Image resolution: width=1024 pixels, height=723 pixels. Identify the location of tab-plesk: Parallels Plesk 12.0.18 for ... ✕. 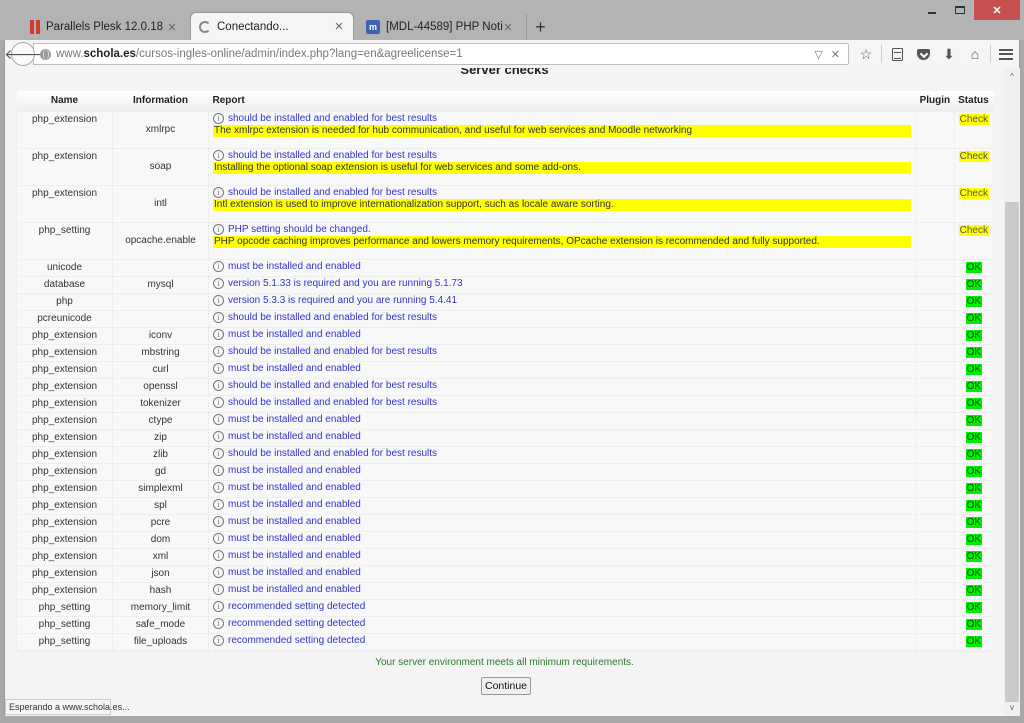
(104, 27).